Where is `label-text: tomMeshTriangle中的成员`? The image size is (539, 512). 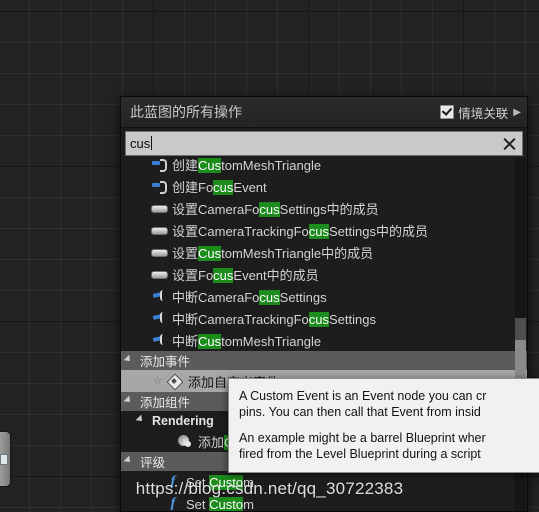 label-text: tomMeshTriangle中的成员 is located at coordinates (297, 253).